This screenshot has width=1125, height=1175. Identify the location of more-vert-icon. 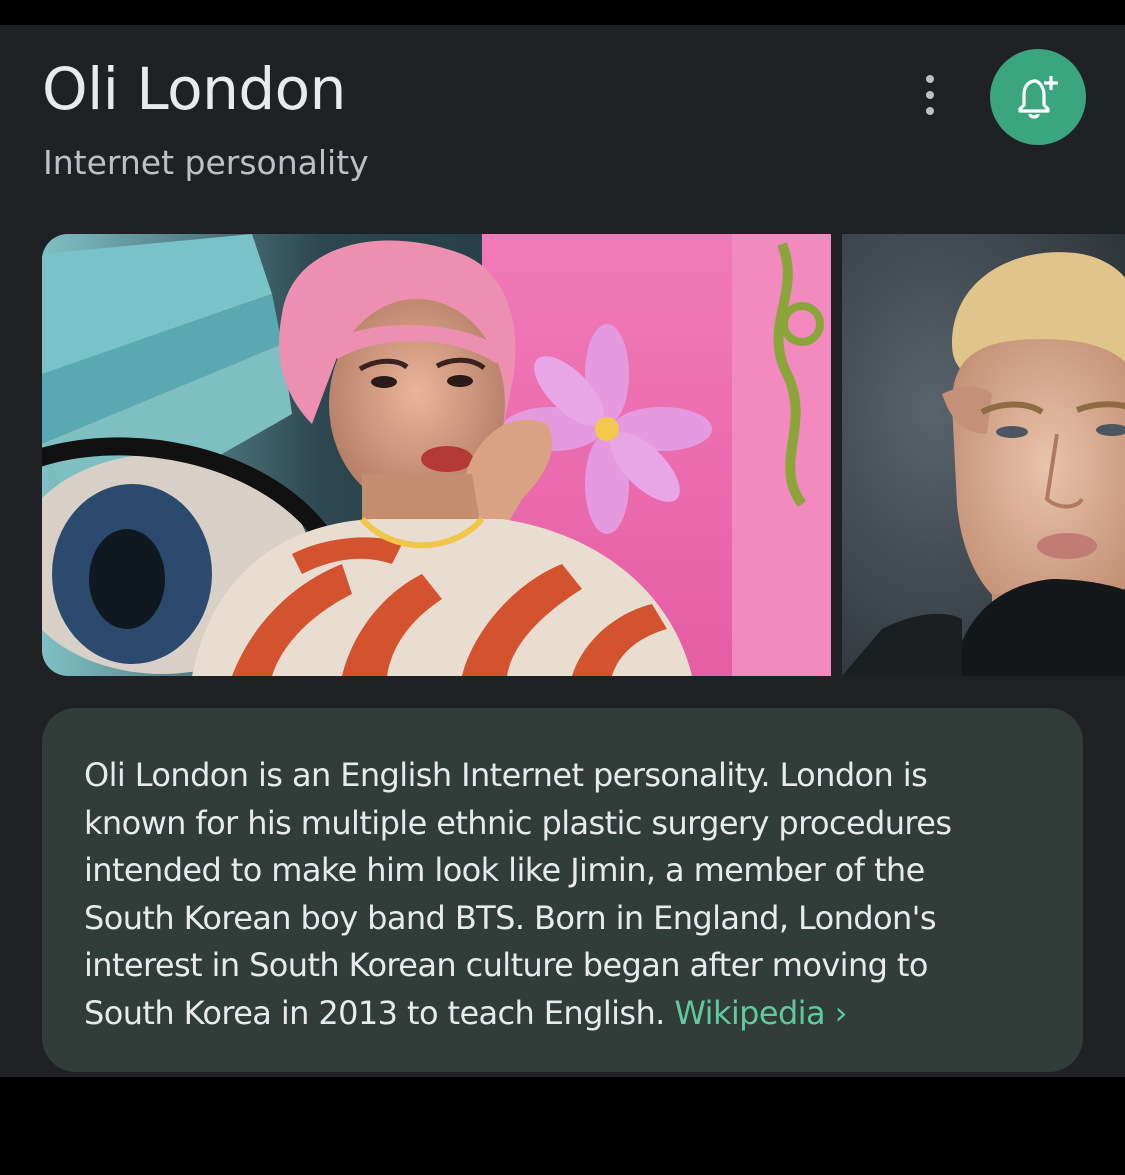
(930, 79).